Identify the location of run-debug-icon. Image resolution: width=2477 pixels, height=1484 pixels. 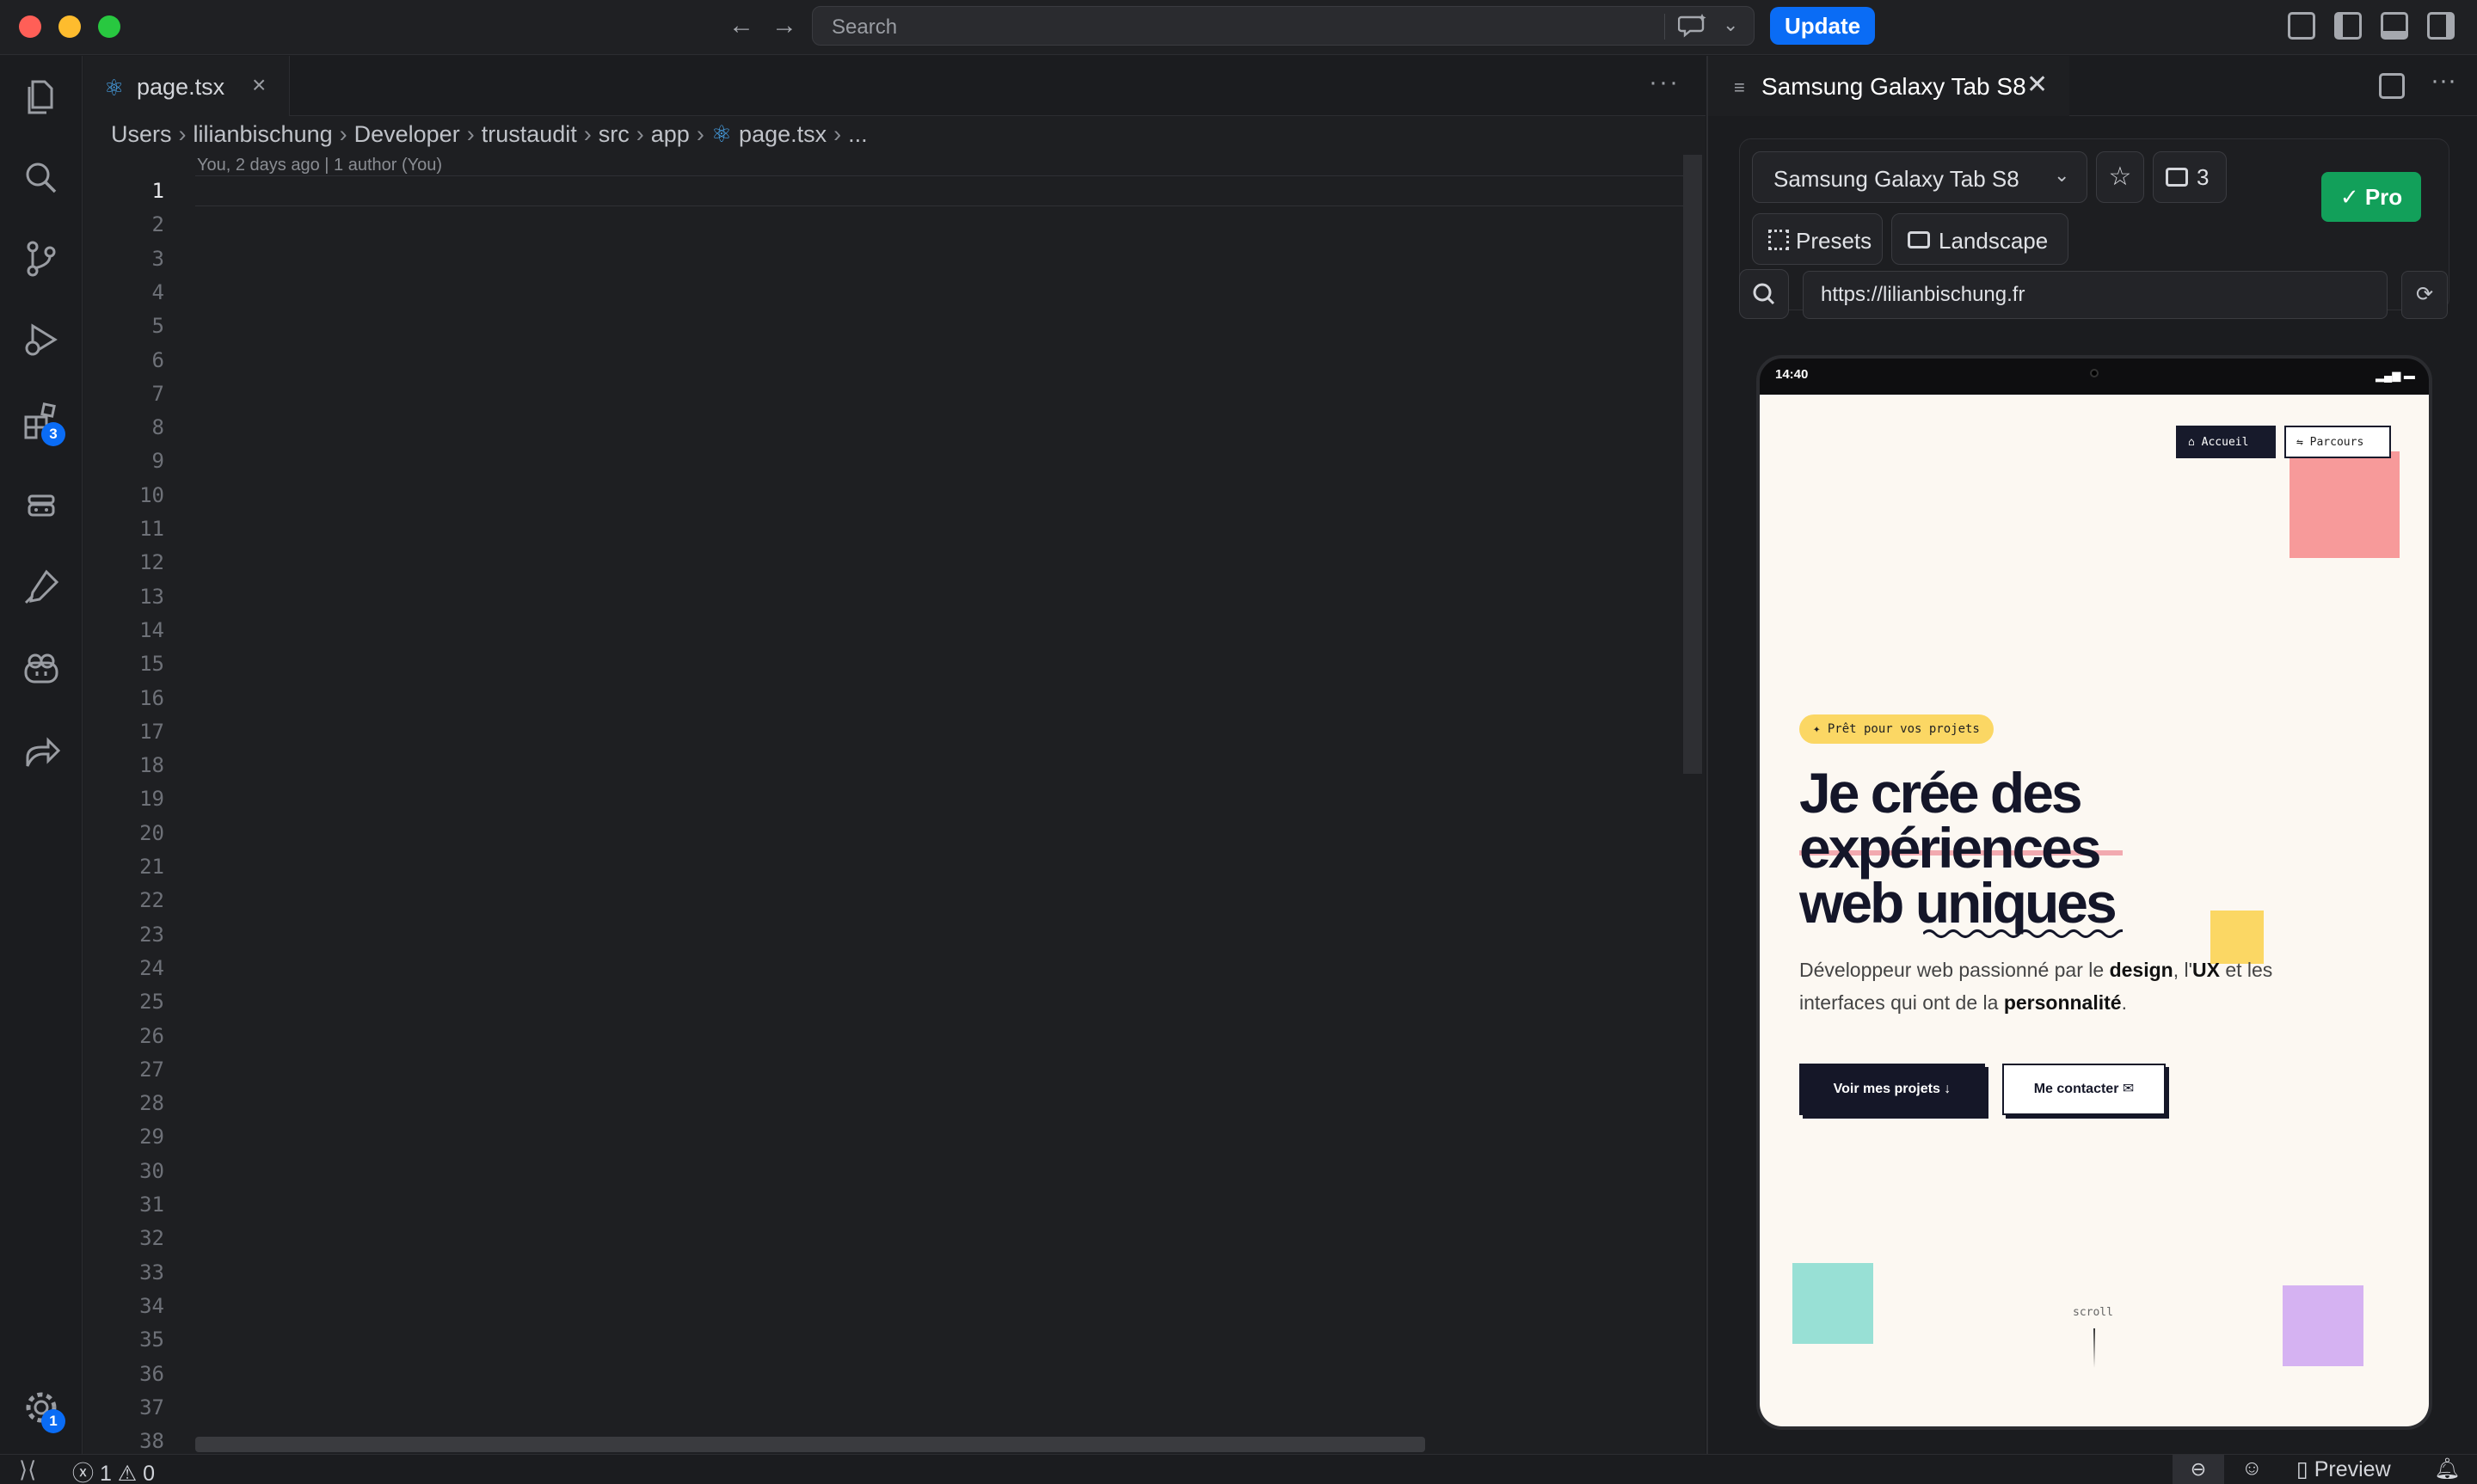
(42, 339).